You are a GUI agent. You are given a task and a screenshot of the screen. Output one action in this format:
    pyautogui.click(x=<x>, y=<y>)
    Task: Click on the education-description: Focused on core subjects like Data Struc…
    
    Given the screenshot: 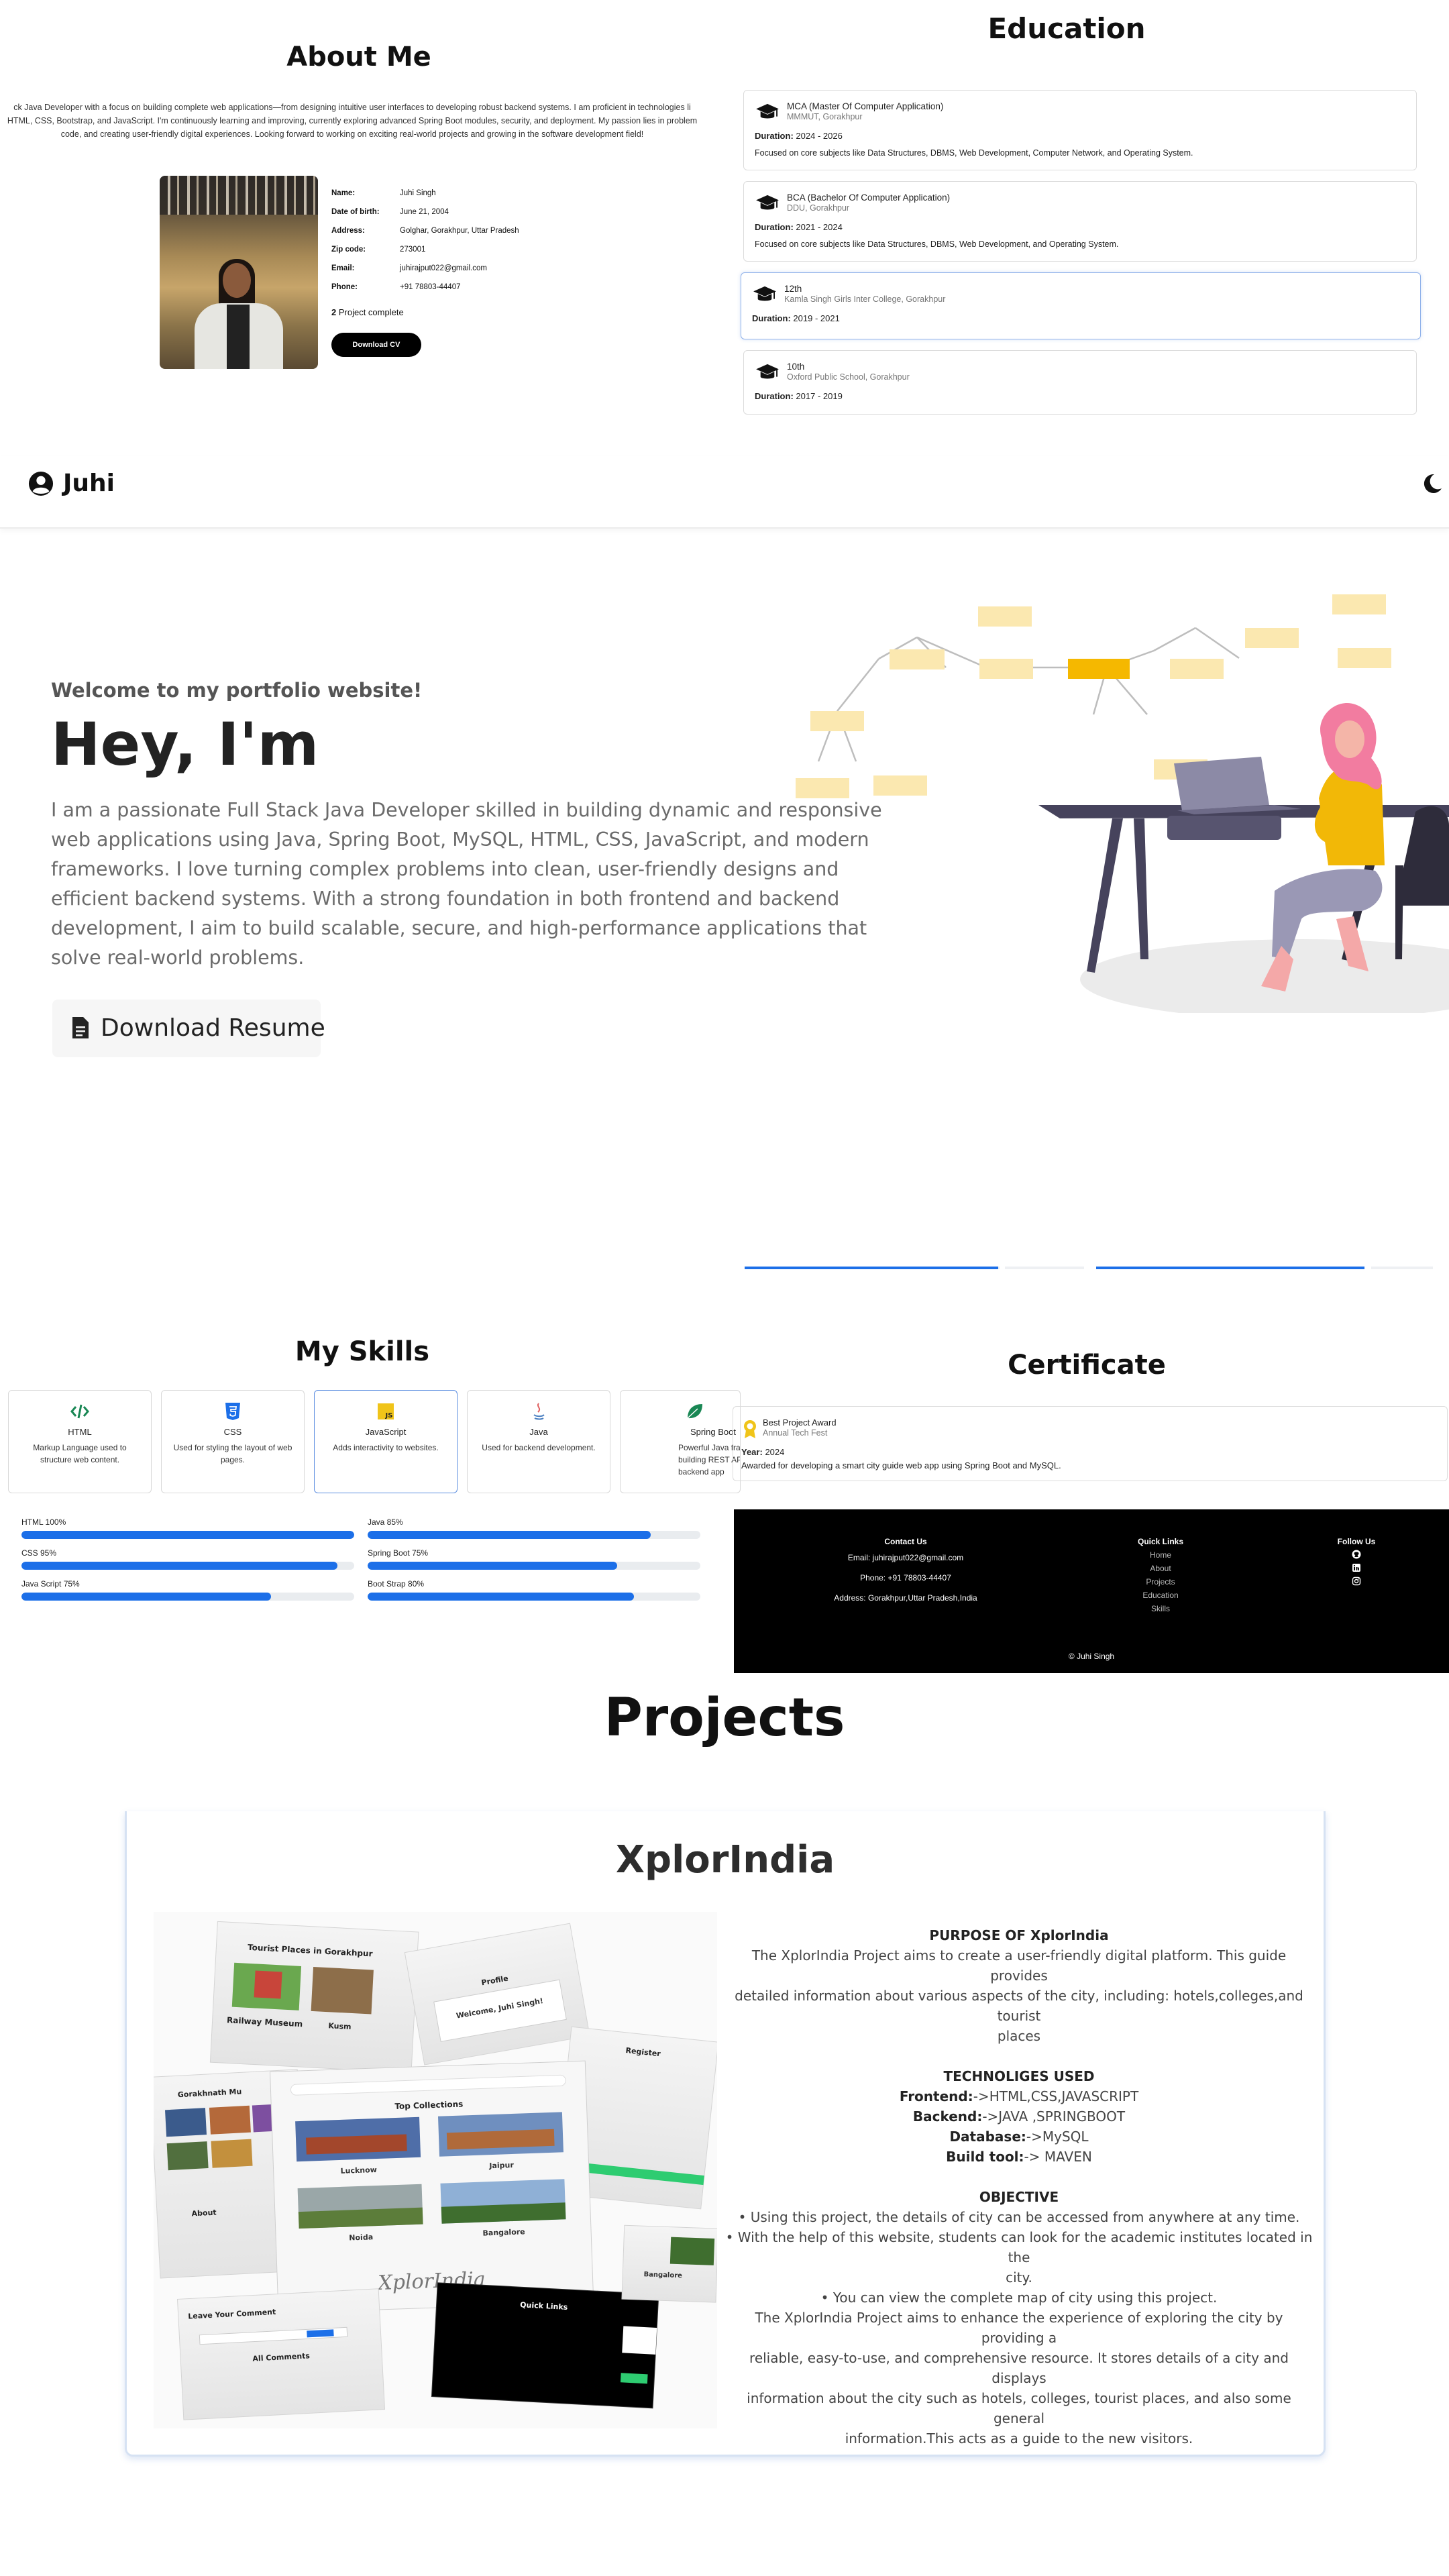 What is the action you would take?
    pyautogui.click(x=937, y=244)
    